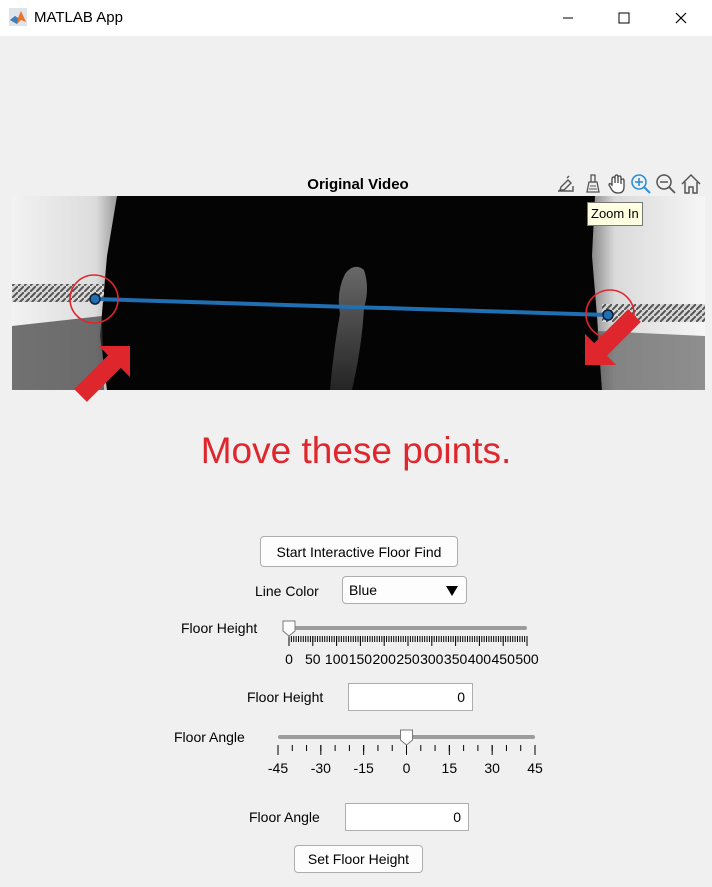 This screenshot has width=712, height=887. What do you see at coordinates (480, 659) in the screenshot?
I see `floor-height-slider-tick-label: 400` at bounding box center [480, 659].